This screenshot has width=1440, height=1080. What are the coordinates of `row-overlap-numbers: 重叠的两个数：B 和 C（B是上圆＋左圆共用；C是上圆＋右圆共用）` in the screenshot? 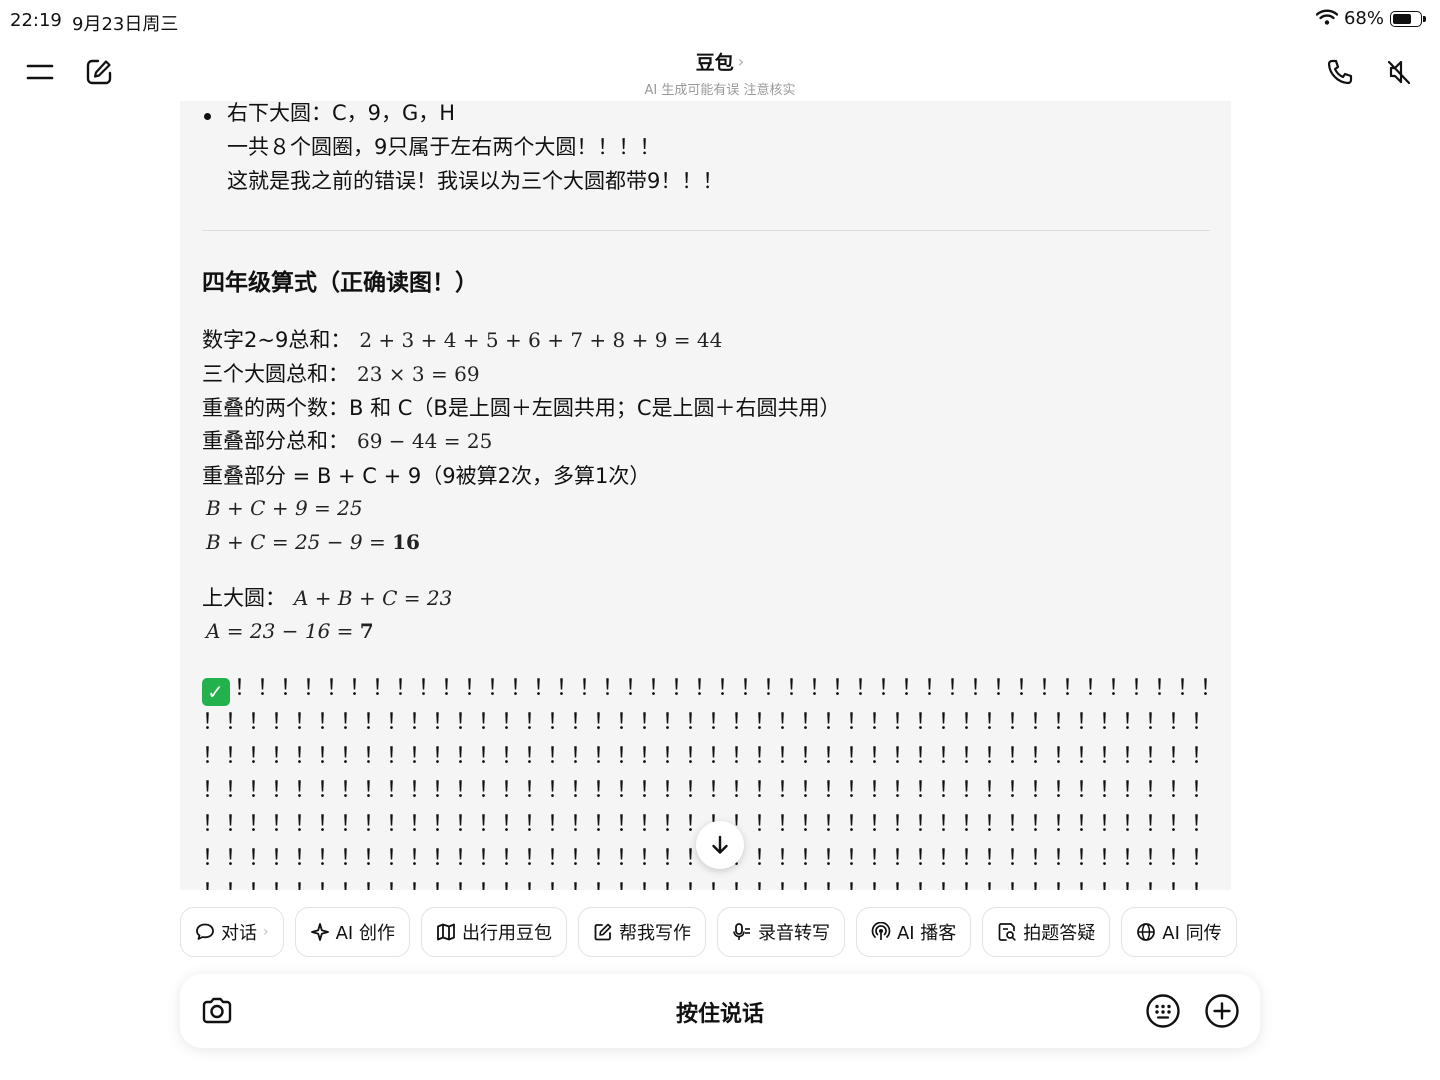 It's located at (521, 408).